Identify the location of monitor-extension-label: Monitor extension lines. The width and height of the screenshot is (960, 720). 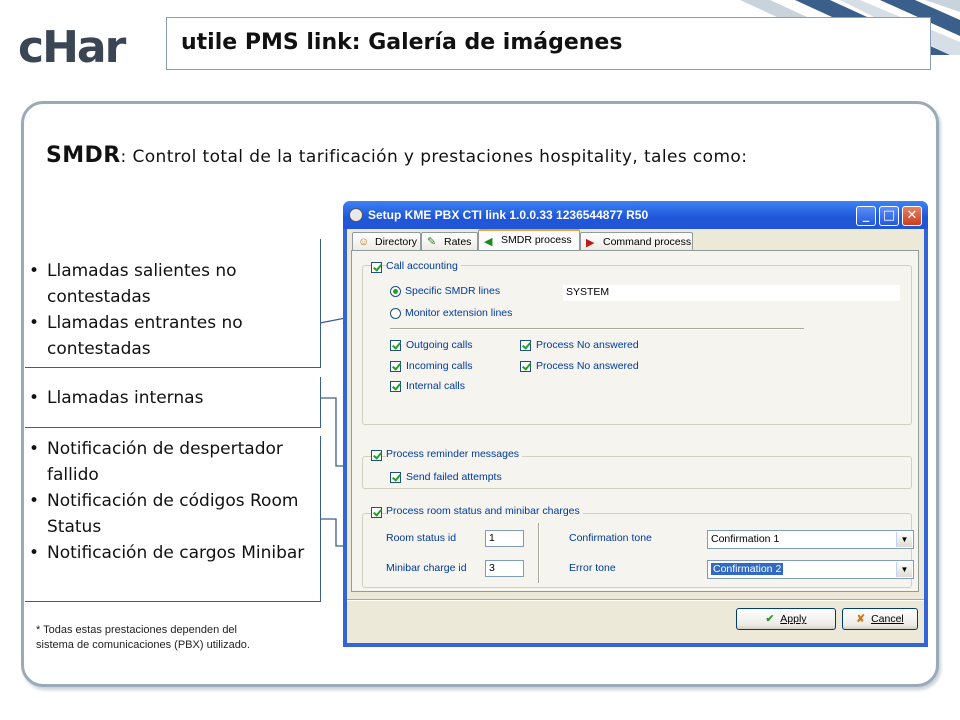
(459, 313).